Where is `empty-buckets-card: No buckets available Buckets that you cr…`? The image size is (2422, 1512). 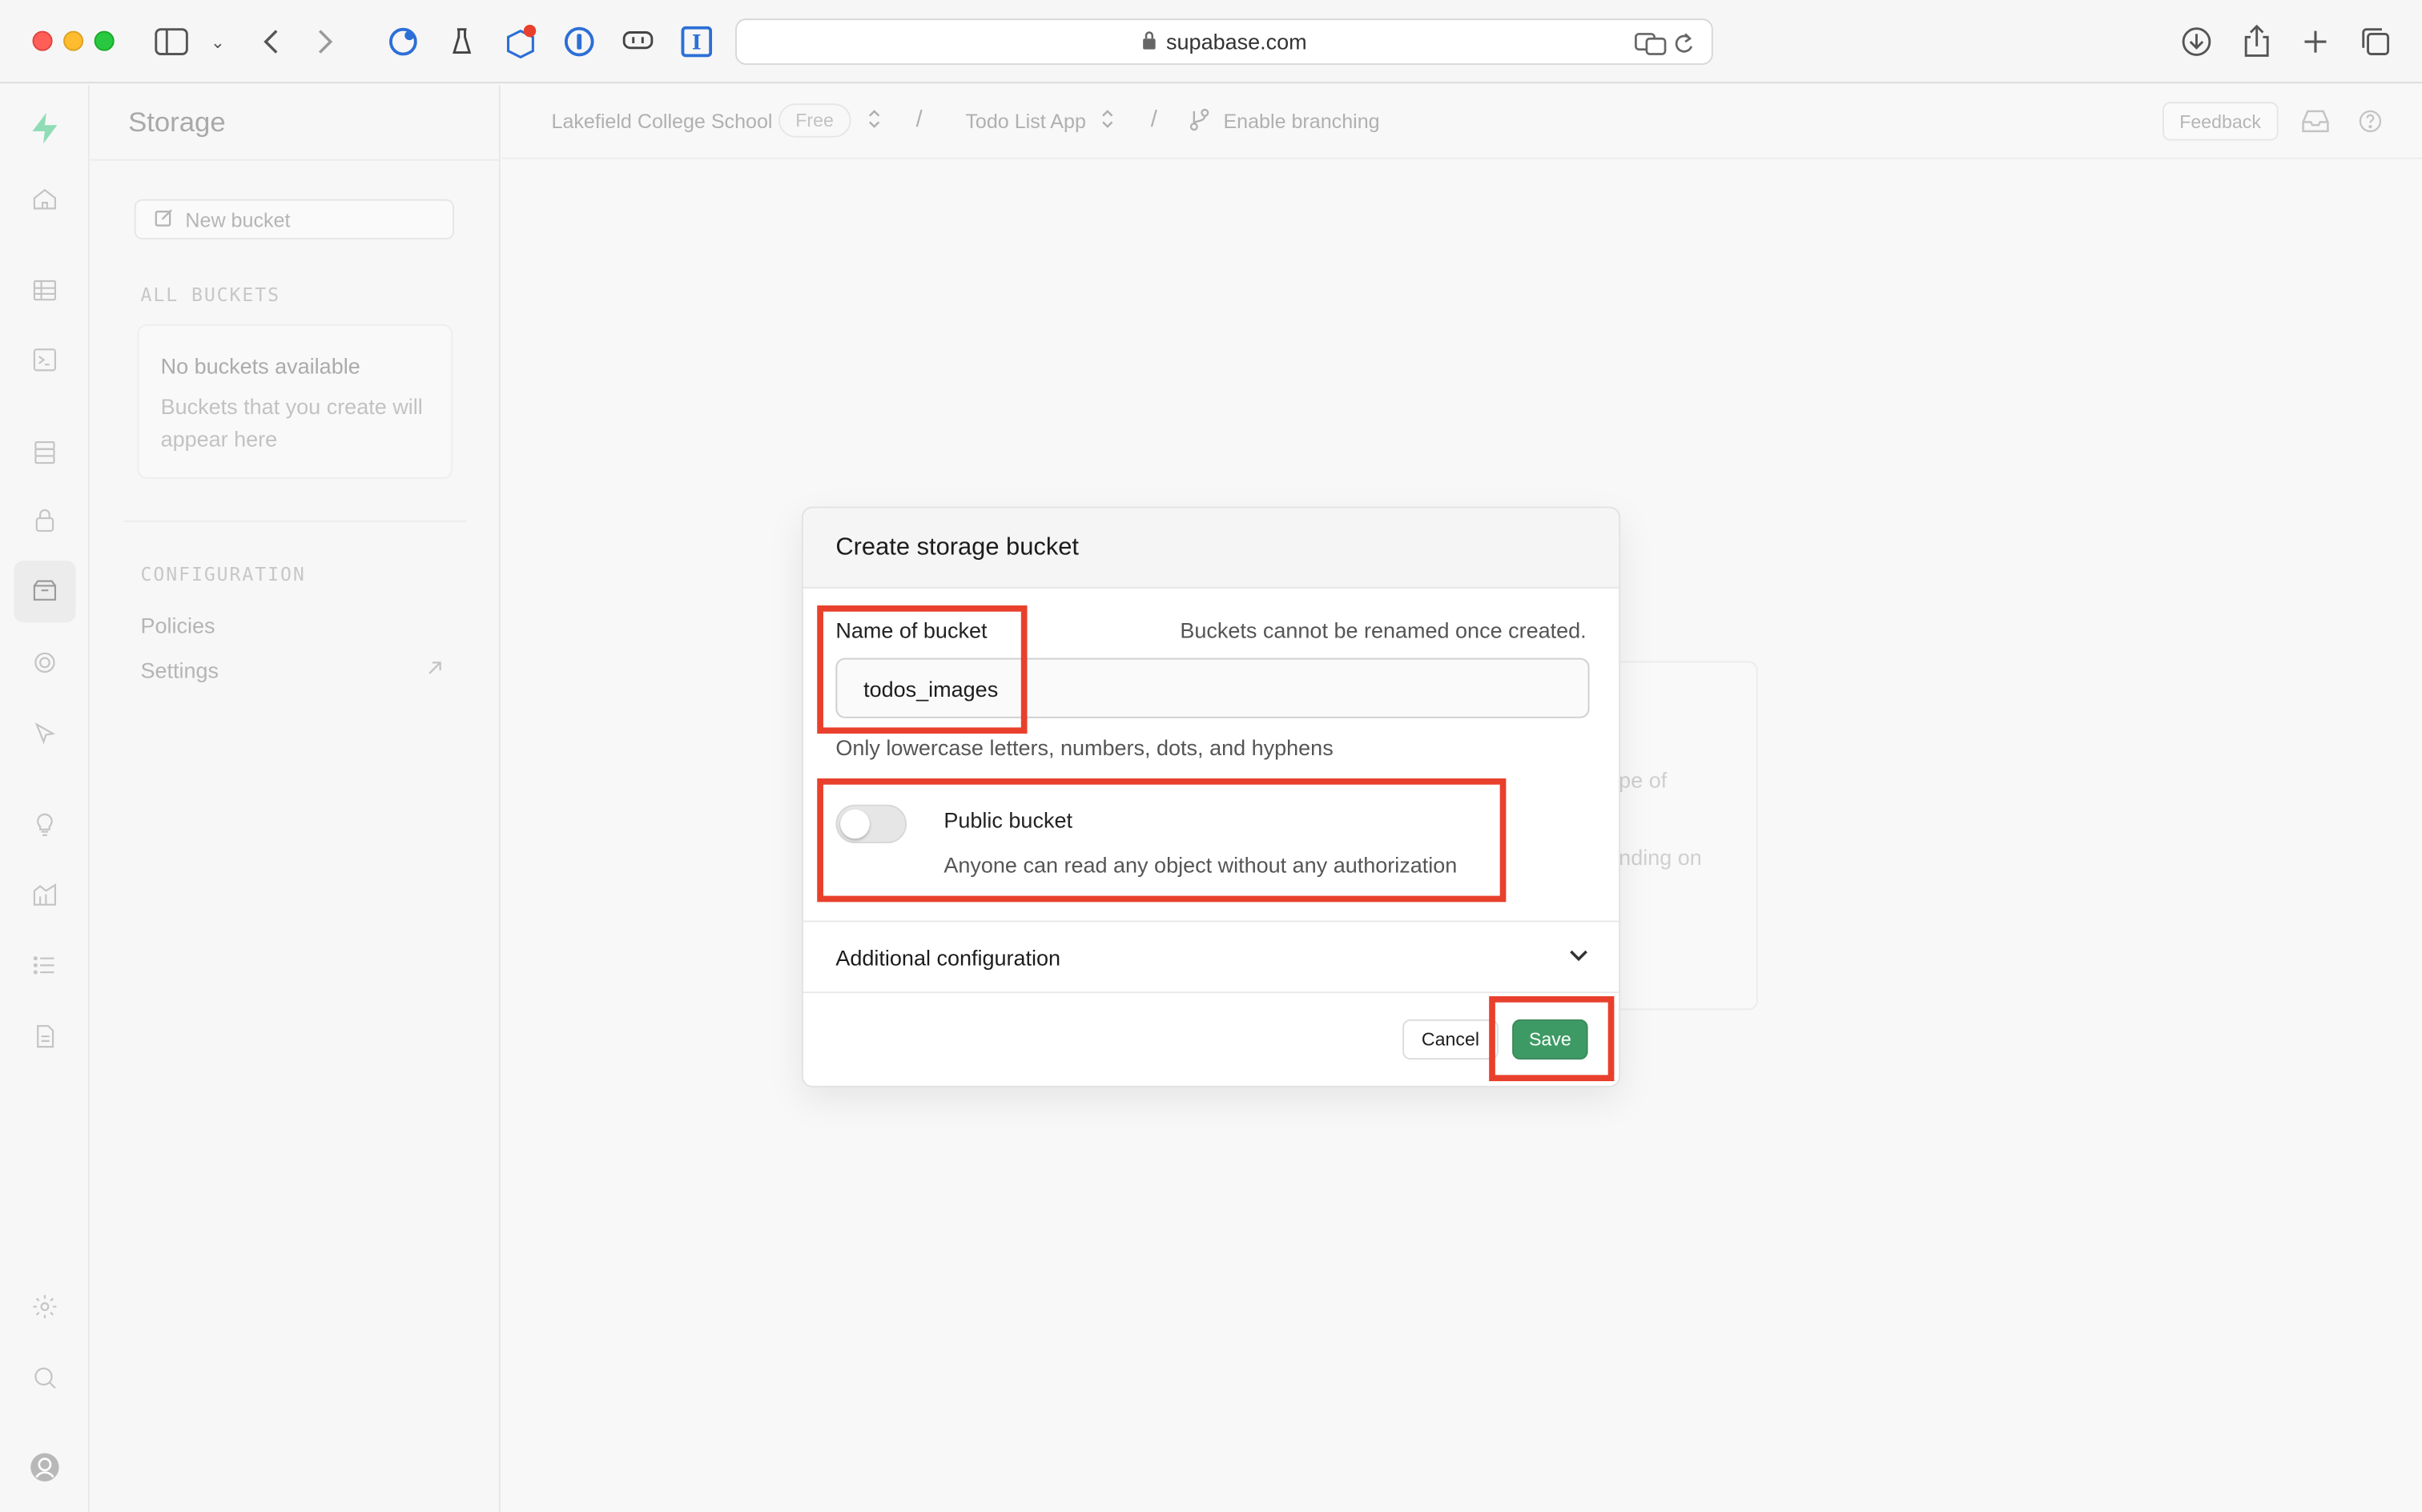 empty-buckets-card: No buckets available Buckets that you cr… is located at coordinates (295, 401).